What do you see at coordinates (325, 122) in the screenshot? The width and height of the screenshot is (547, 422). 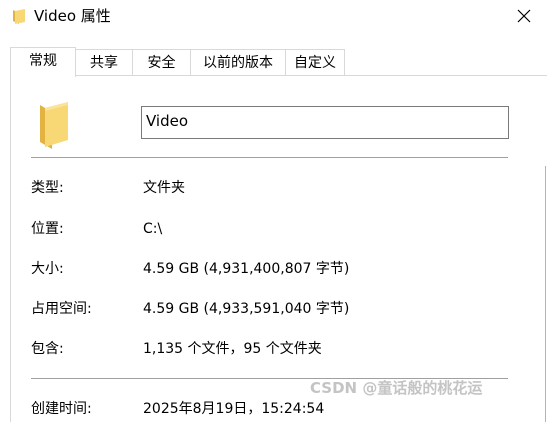 I see `folder-name-input` at bounding box center [325, 122].